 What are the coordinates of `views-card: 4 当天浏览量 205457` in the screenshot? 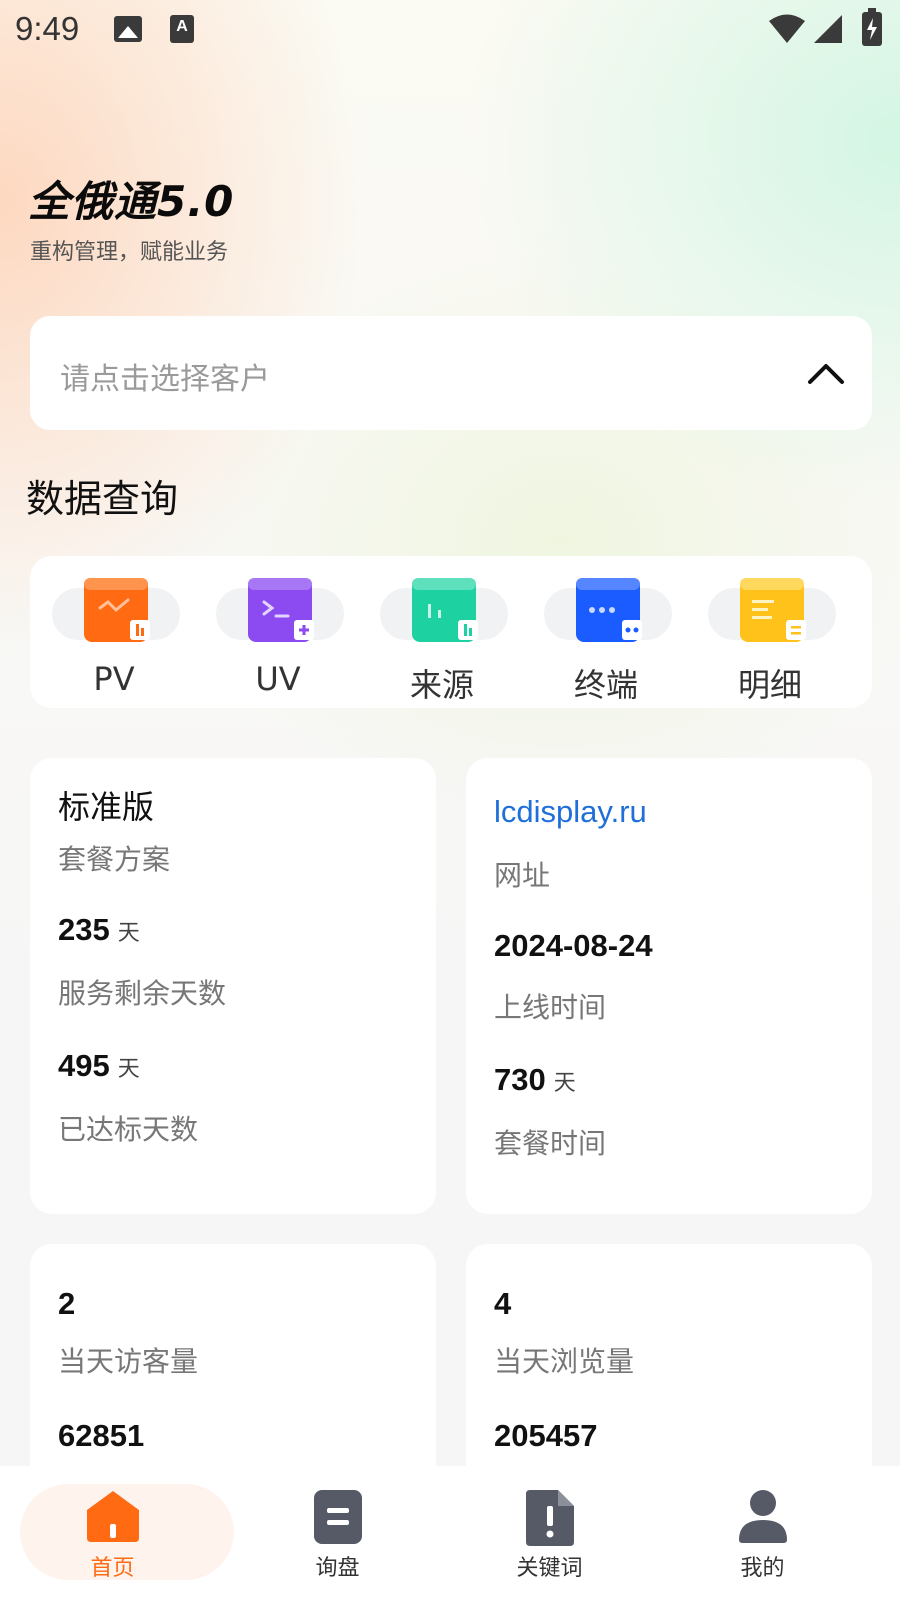 It's located at (669, 1374).